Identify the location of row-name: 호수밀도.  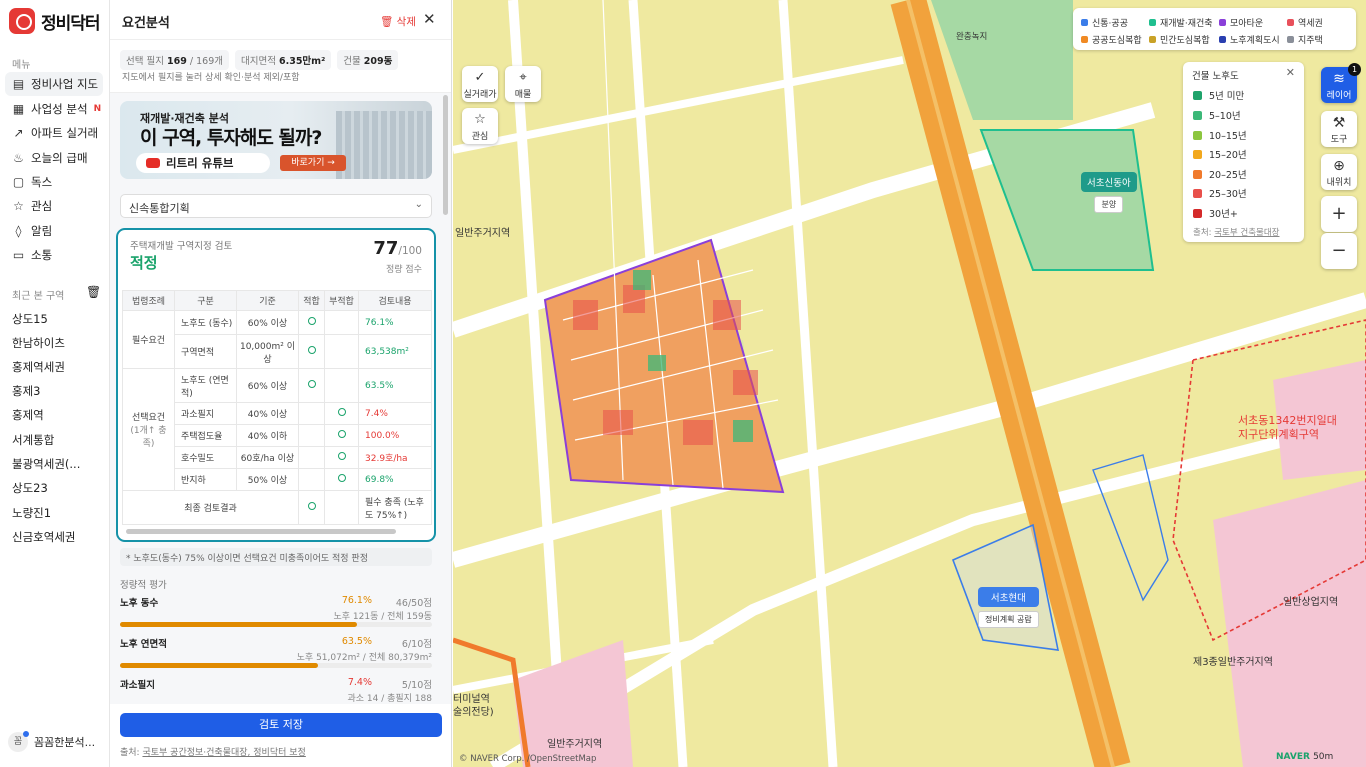
(205, 457).